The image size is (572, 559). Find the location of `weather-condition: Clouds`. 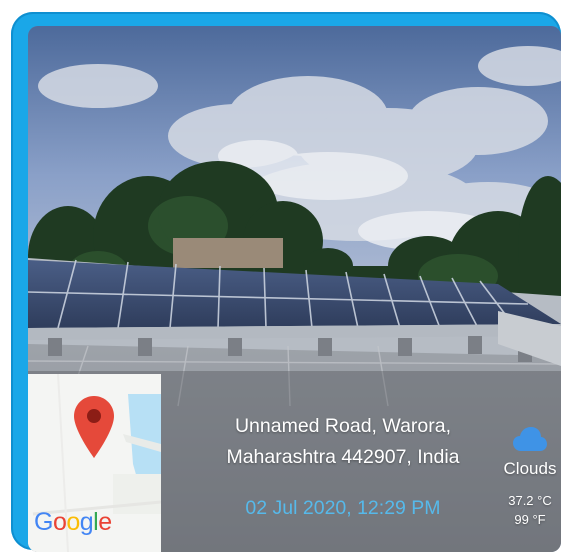

weather-condition: Clouds is located at coordinates (530, 468).